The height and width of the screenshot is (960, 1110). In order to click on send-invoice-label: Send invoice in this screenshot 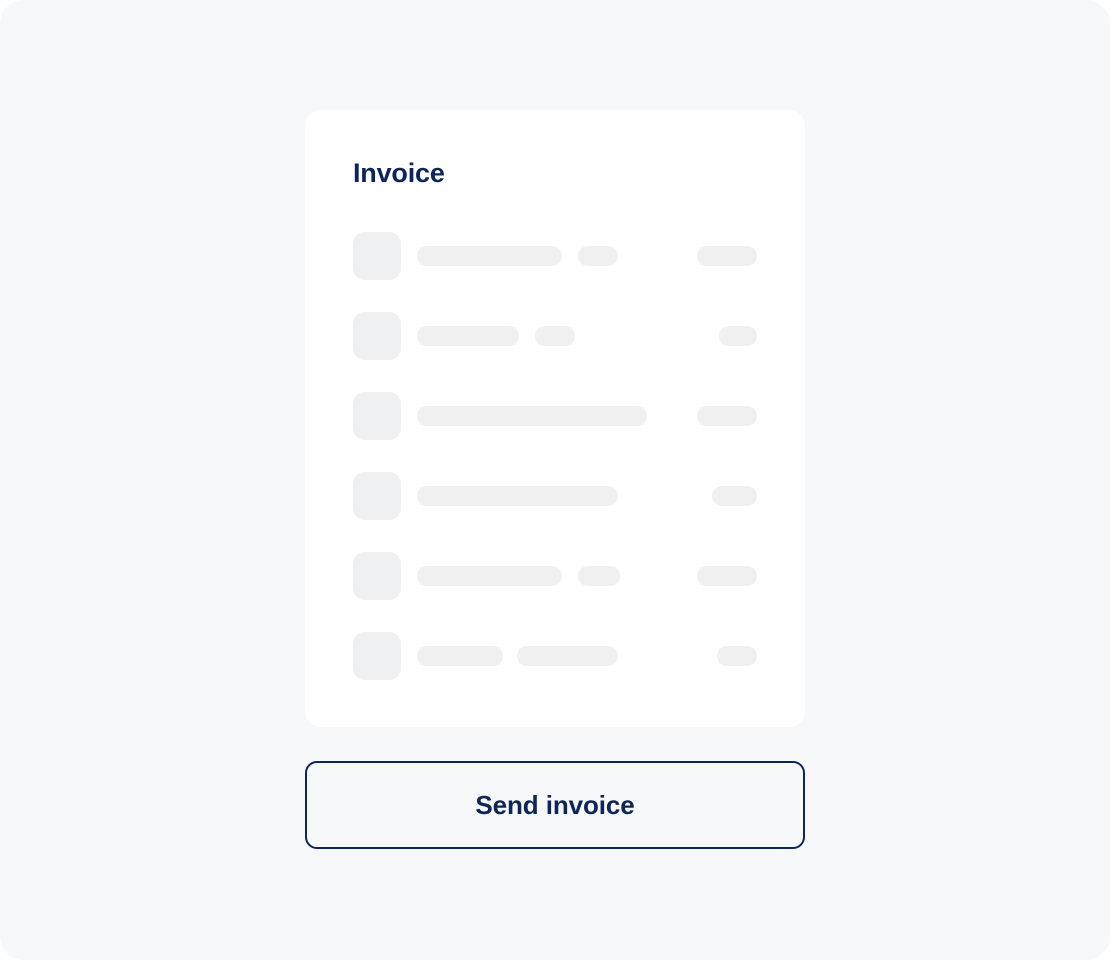, I will do `click(555, 804)`.